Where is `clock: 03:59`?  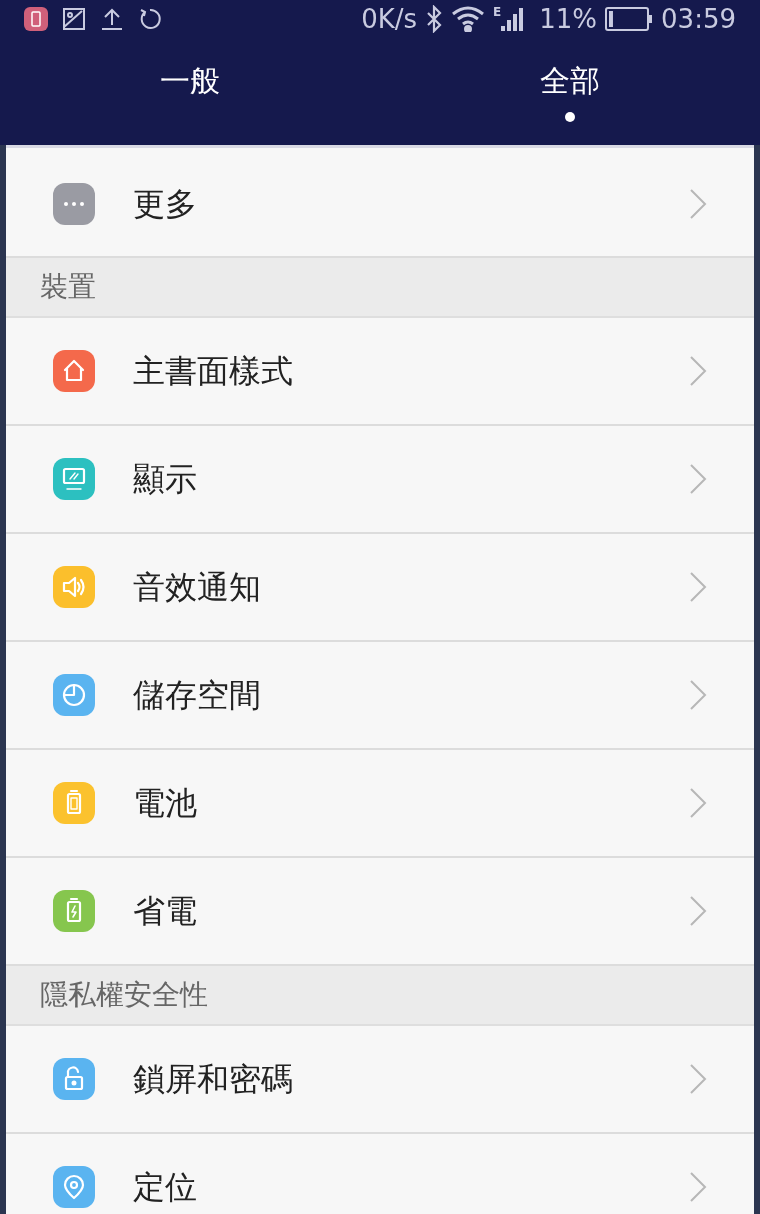
clock: 03:59 is located at coordinates (698, 19).